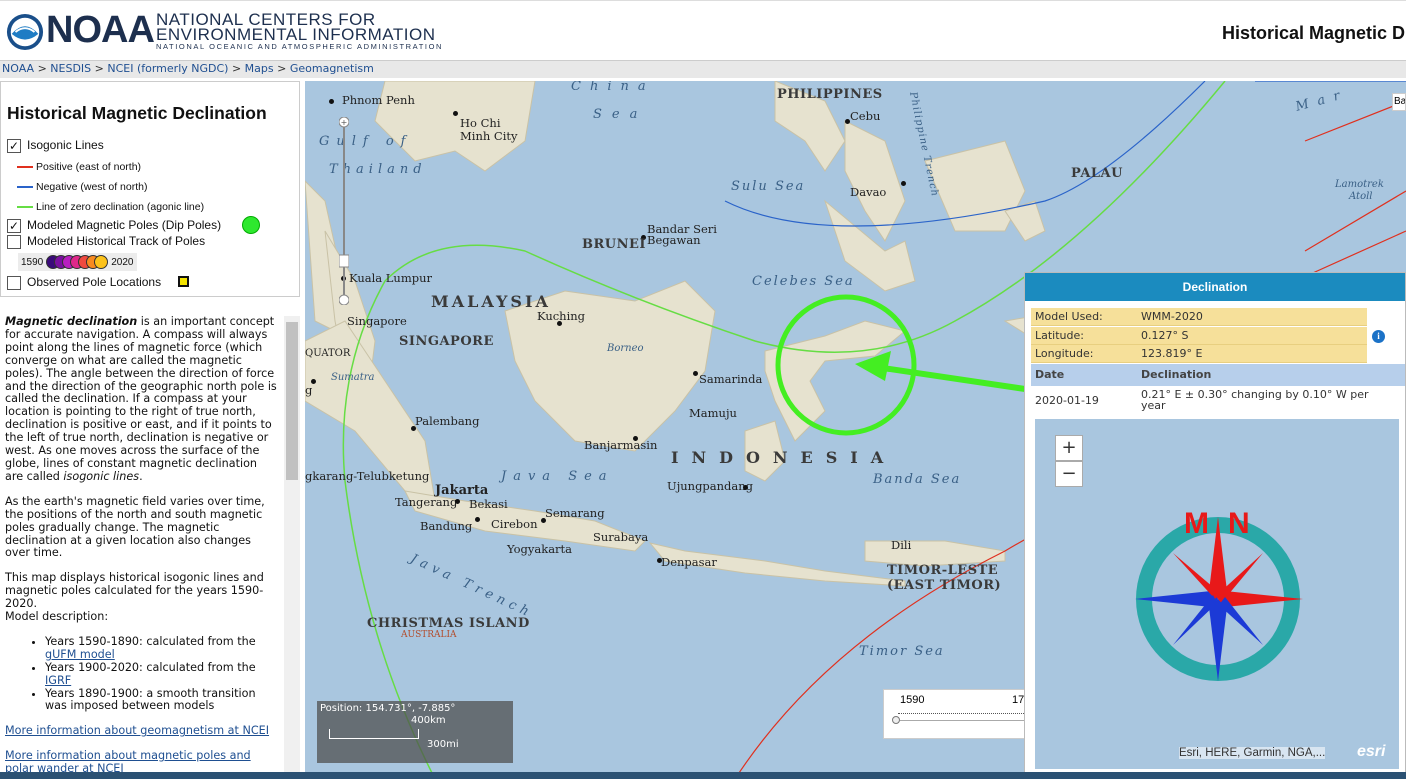 Image resolution: width=1406 pixels, height=779 pixels. Describe the element at coordinates (1067, 400) in the screenshot. I see `result-date: 2020-01-19` at that location.